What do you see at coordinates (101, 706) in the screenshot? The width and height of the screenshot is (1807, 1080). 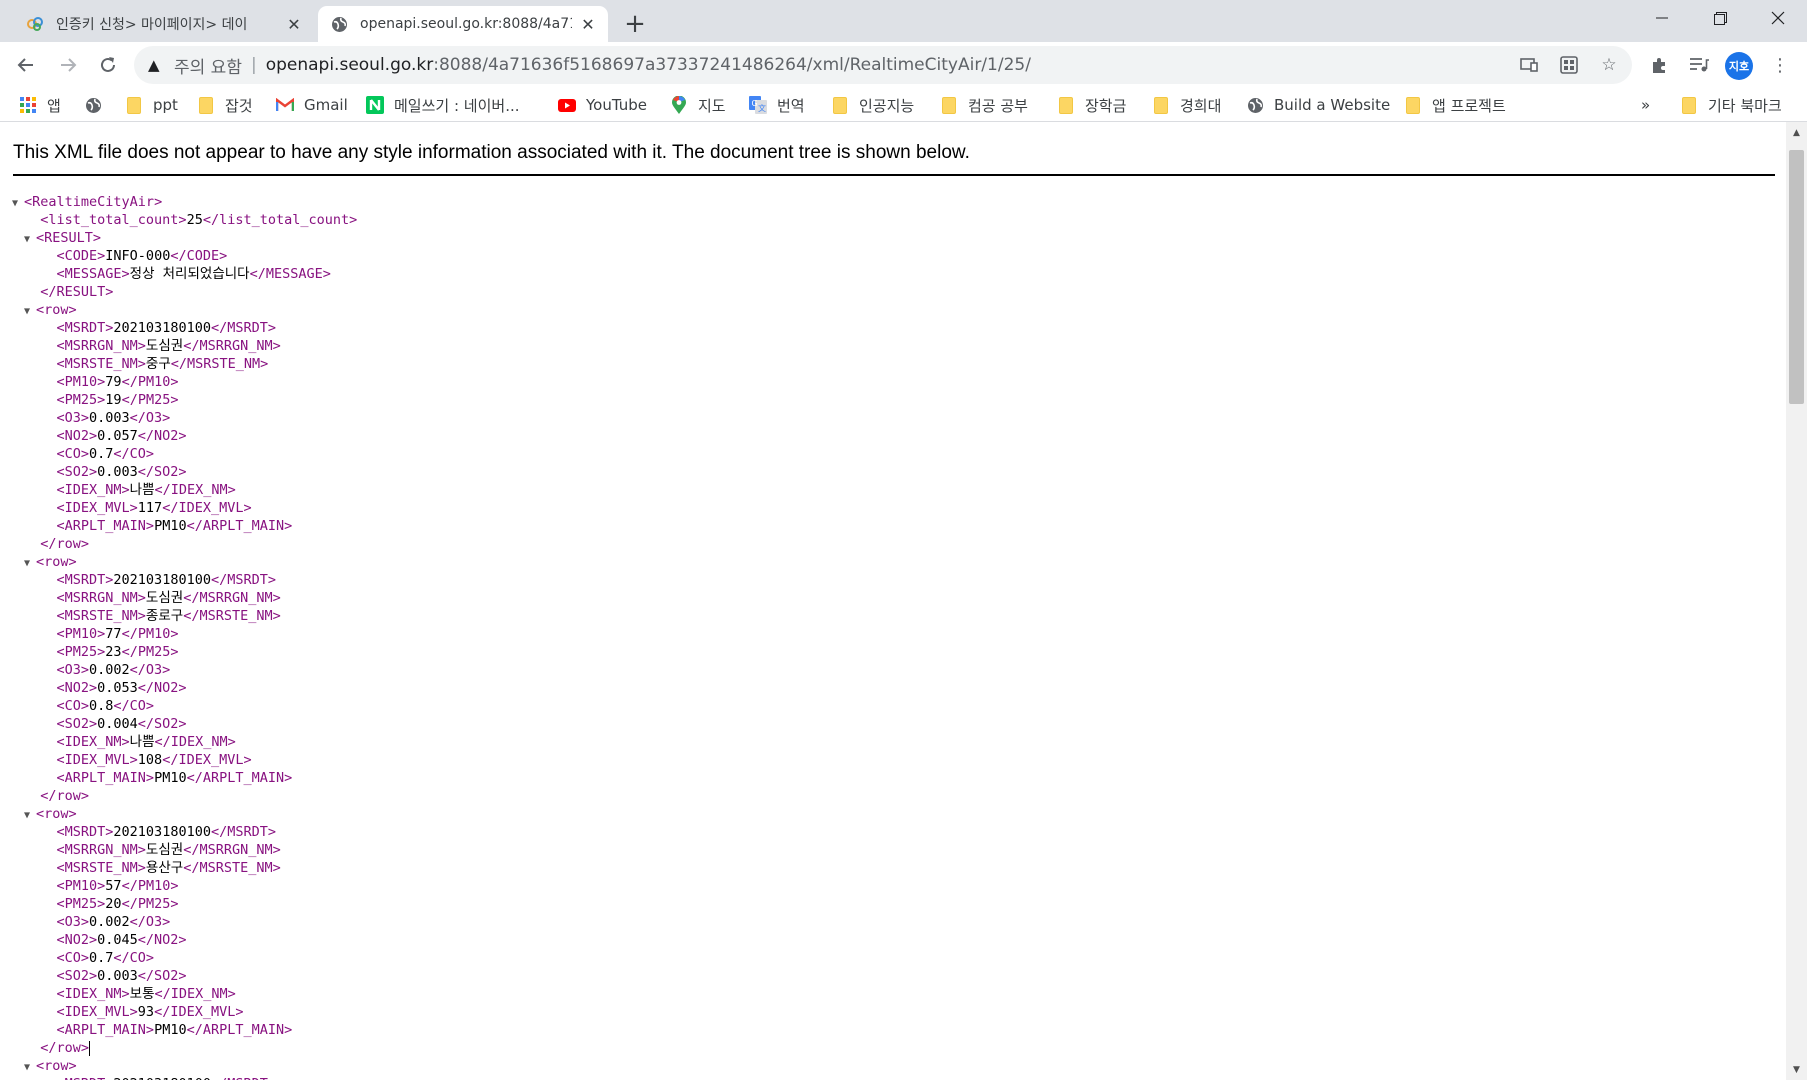 I see `xml-value: 0.8` at bounding box center [101, 706].